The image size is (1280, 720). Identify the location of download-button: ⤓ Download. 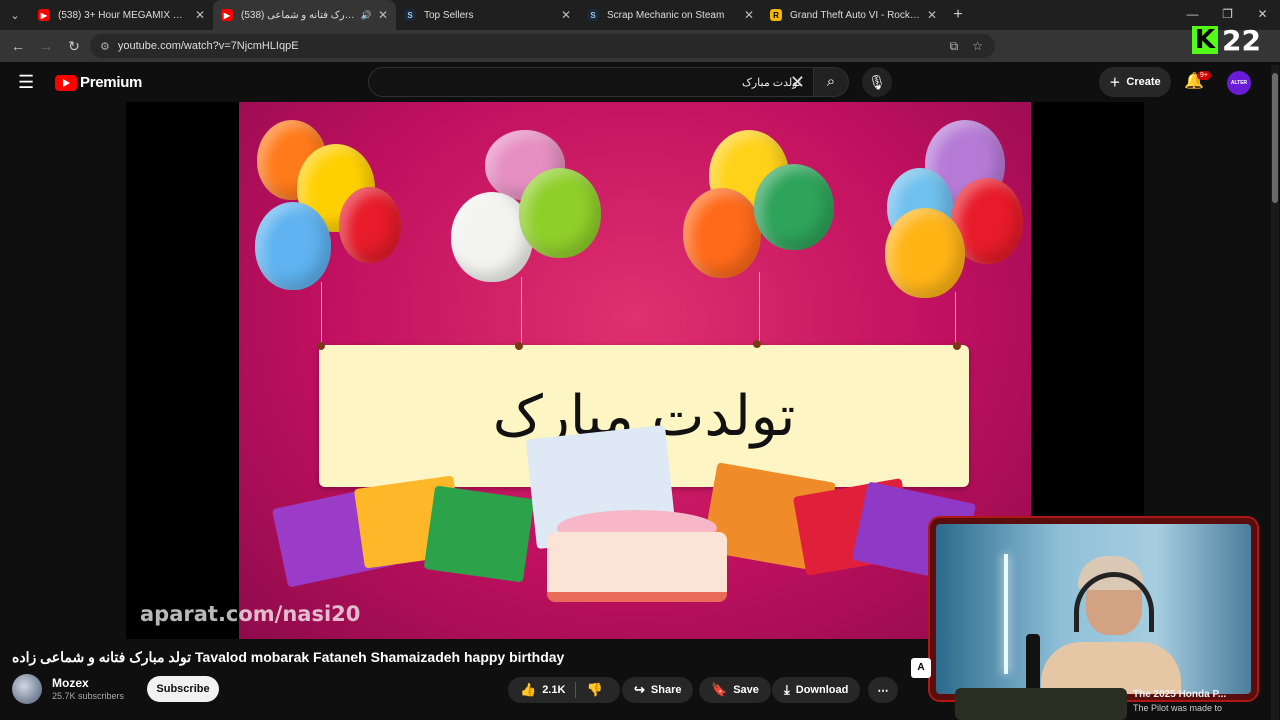
(816, 690).